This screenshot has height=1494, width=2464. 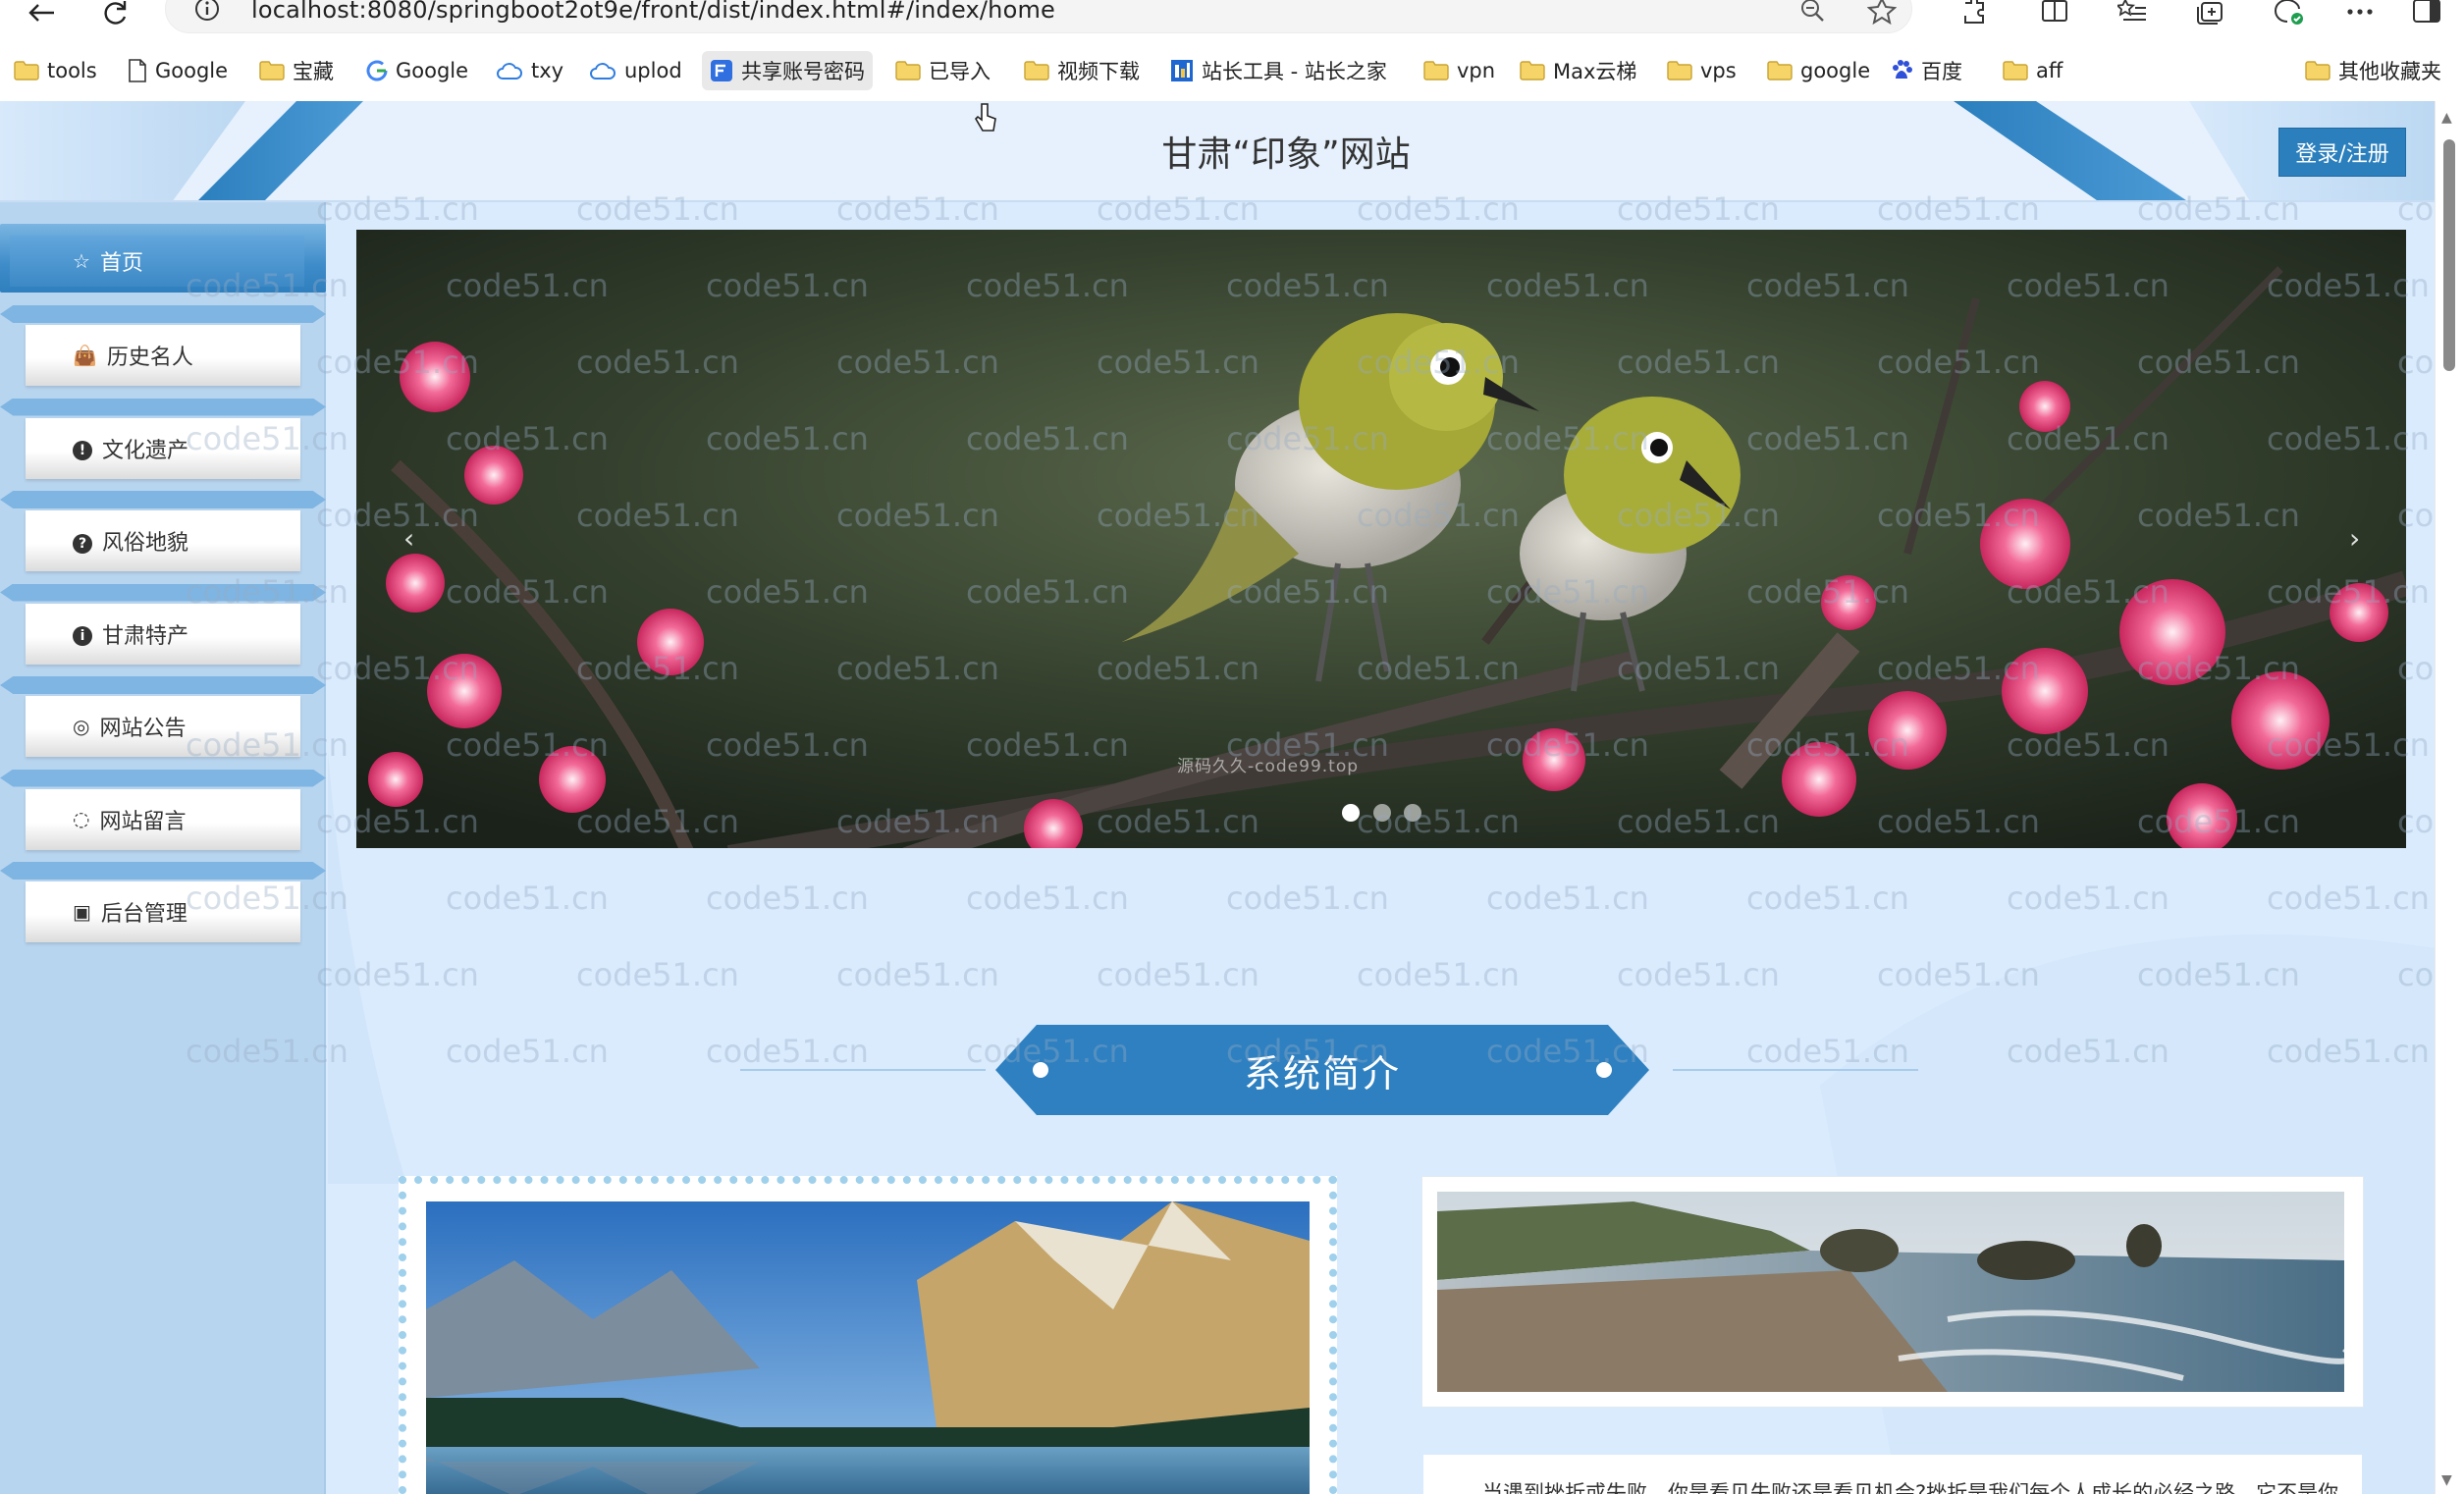 What do you see at coordinates (82, 911) in the screenshot?
I see `briefcase-icon: ▣` at bounding box center [82, 911].